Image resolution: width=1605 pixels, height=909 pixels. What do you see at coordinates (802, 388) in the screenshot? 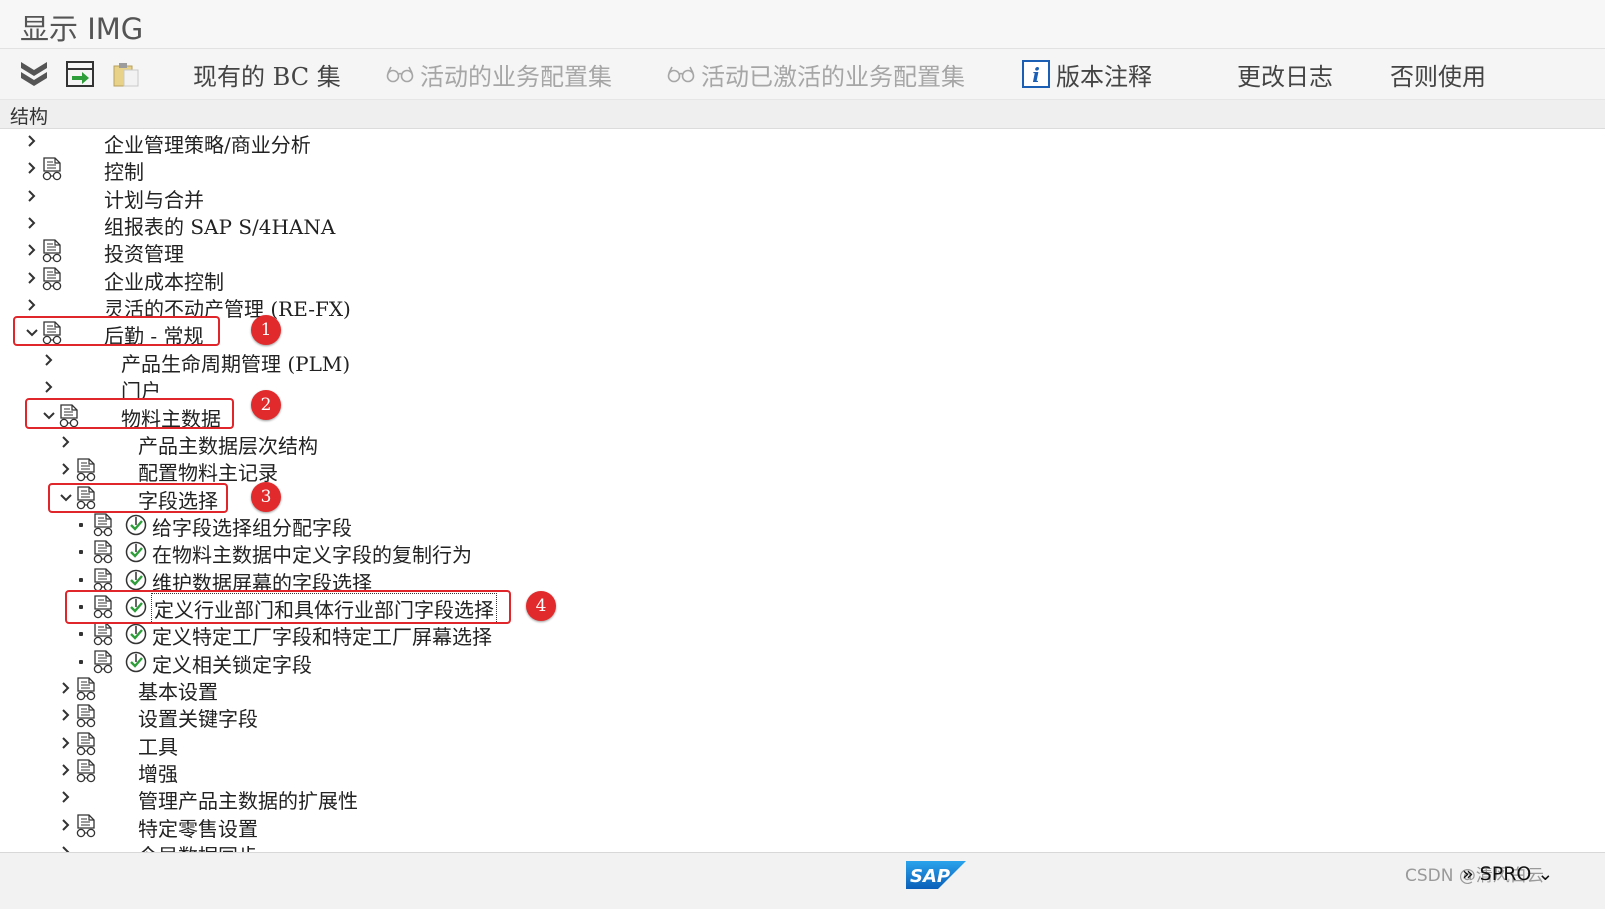
I see `tree-node: 门户` at bounding box center [802, 388].